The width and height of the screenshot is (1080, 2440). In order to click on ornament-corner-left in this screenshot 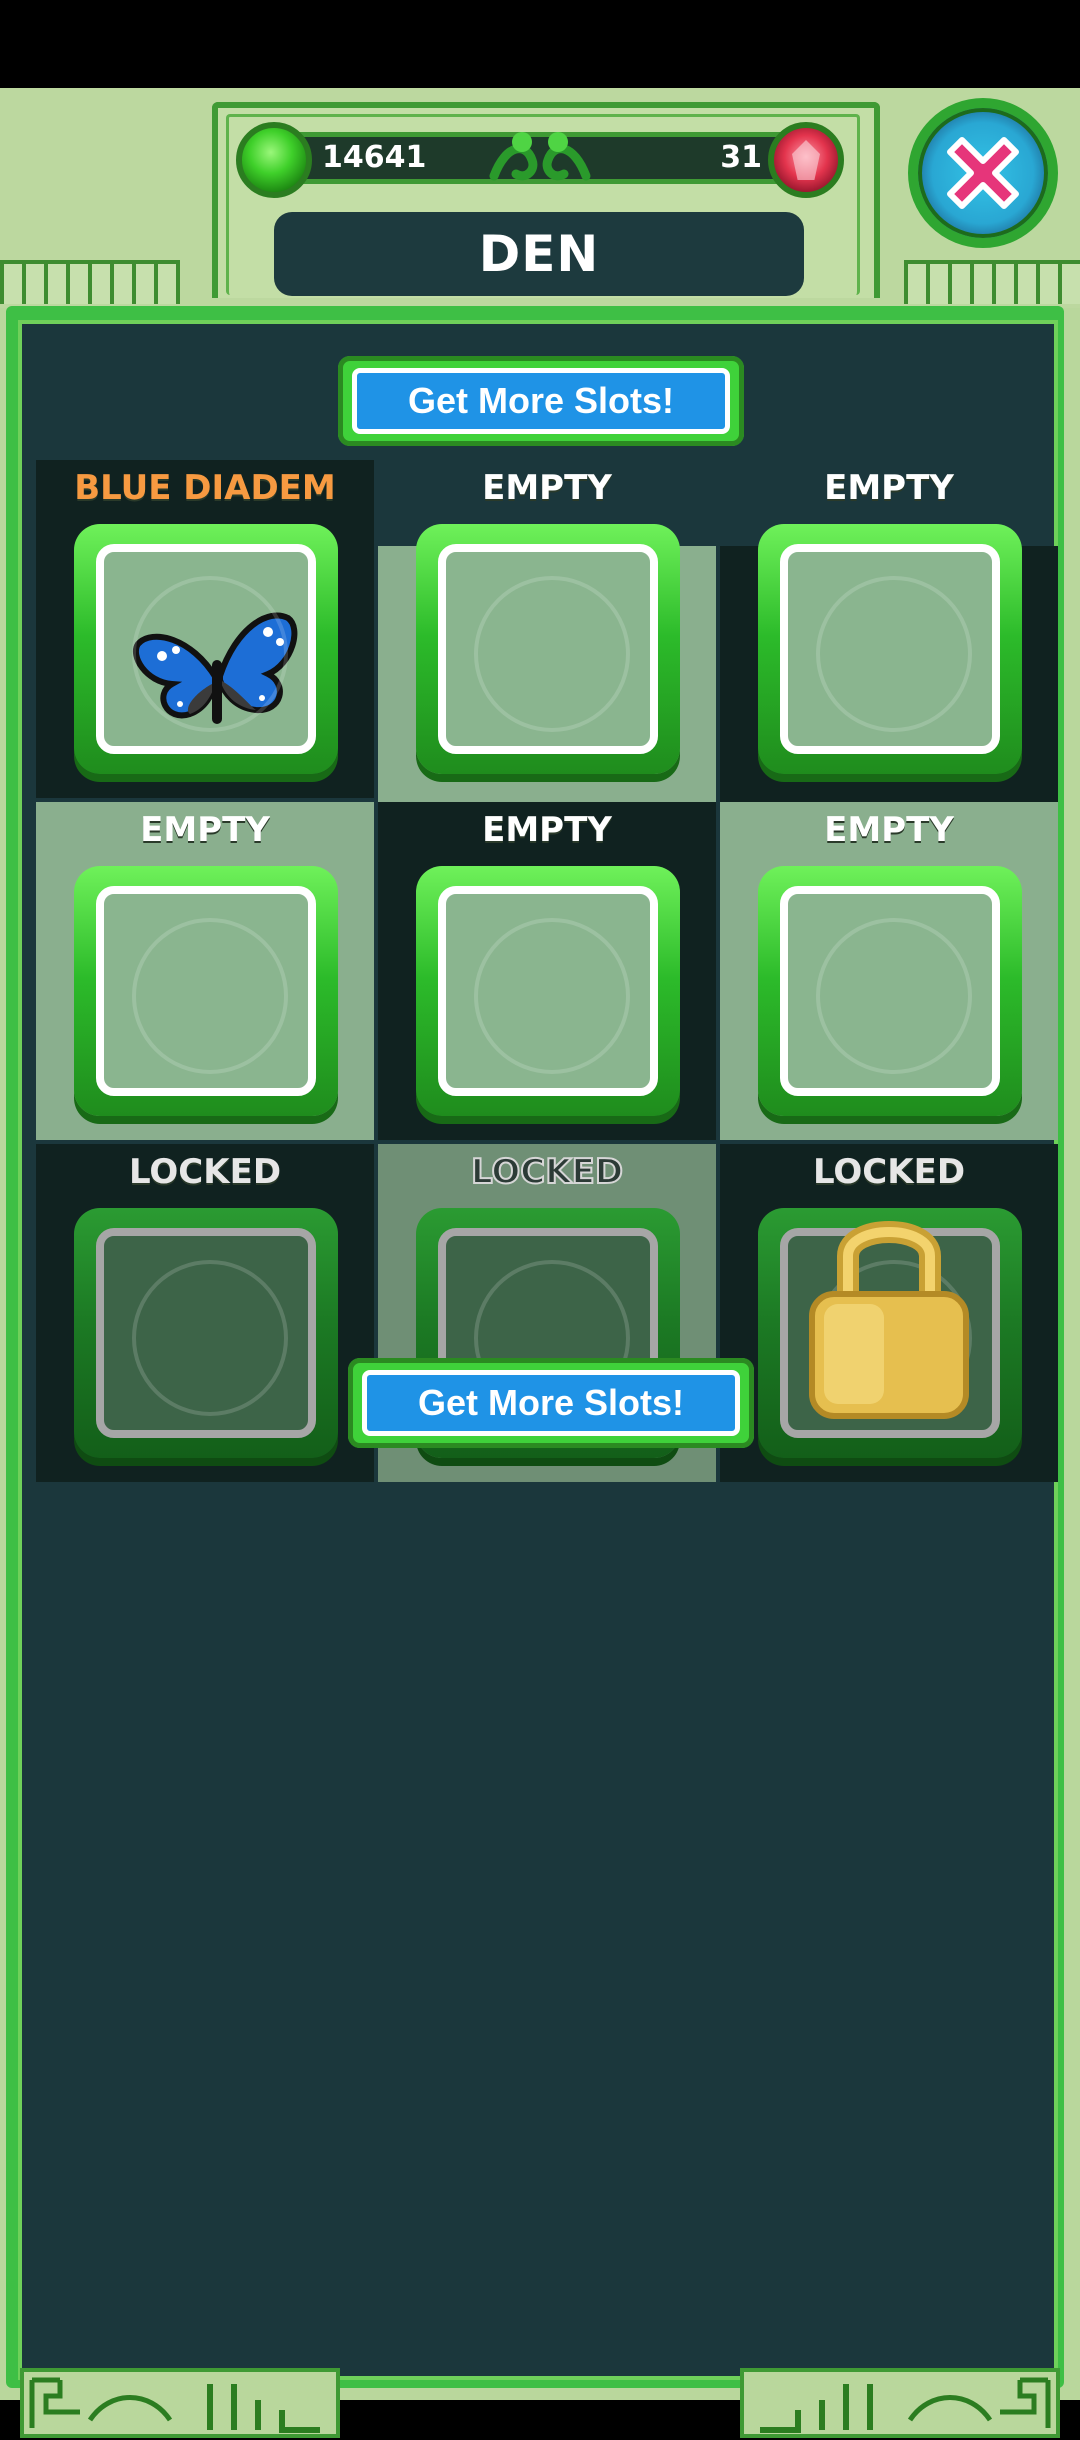, I will do `click(180, 2403)`.